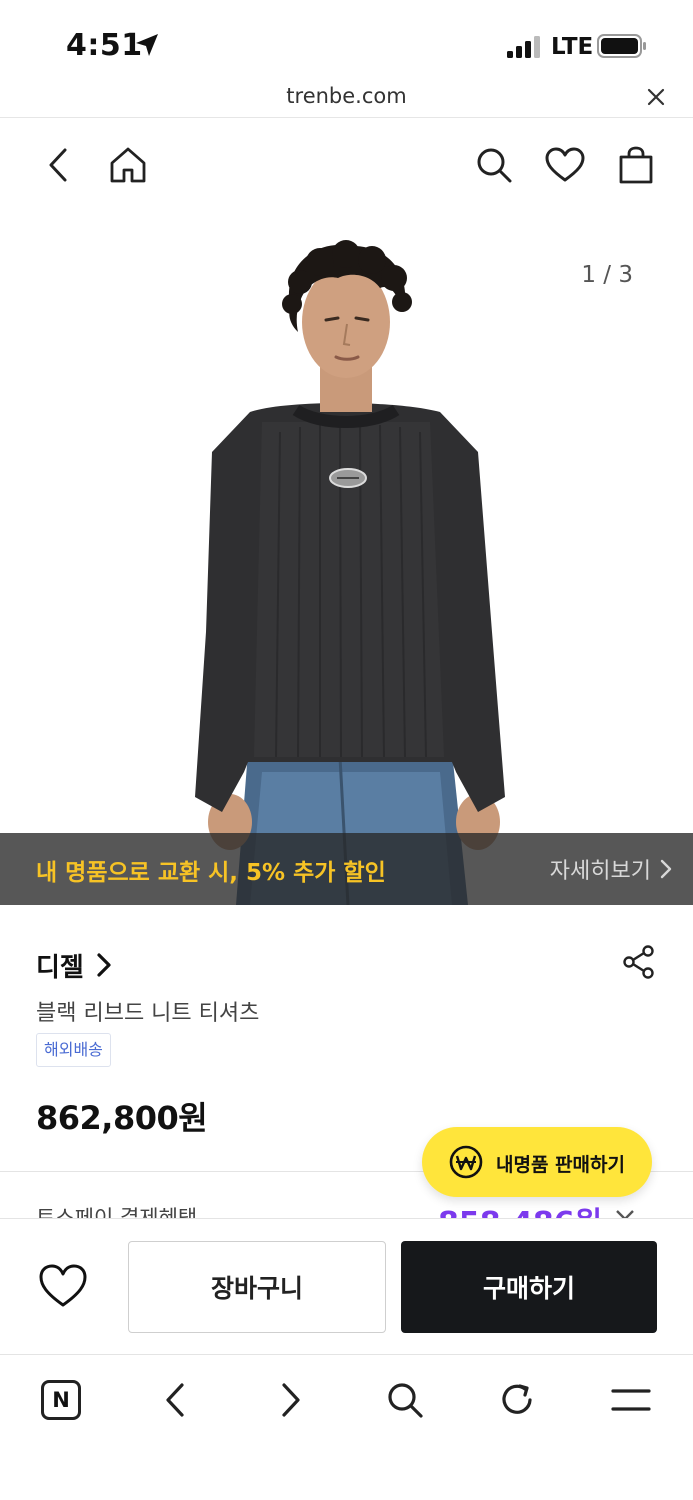  What do you see at coordinates (346, 96) in the screenshot?
I see `url-text: trenbe.com` at bounding box center [346, 96].